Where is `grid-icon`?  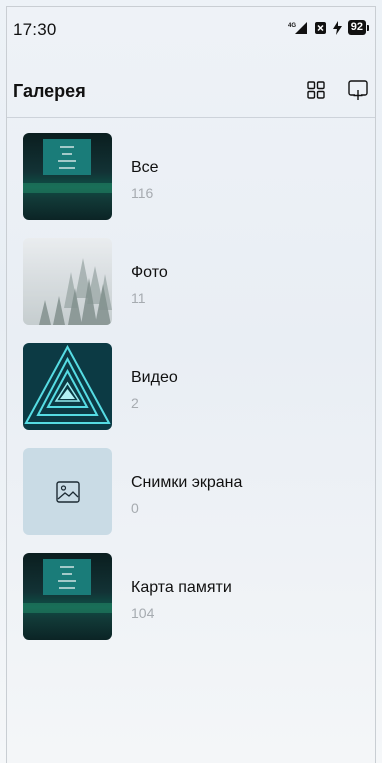
grid-icon is located at coordinates (316, 90).